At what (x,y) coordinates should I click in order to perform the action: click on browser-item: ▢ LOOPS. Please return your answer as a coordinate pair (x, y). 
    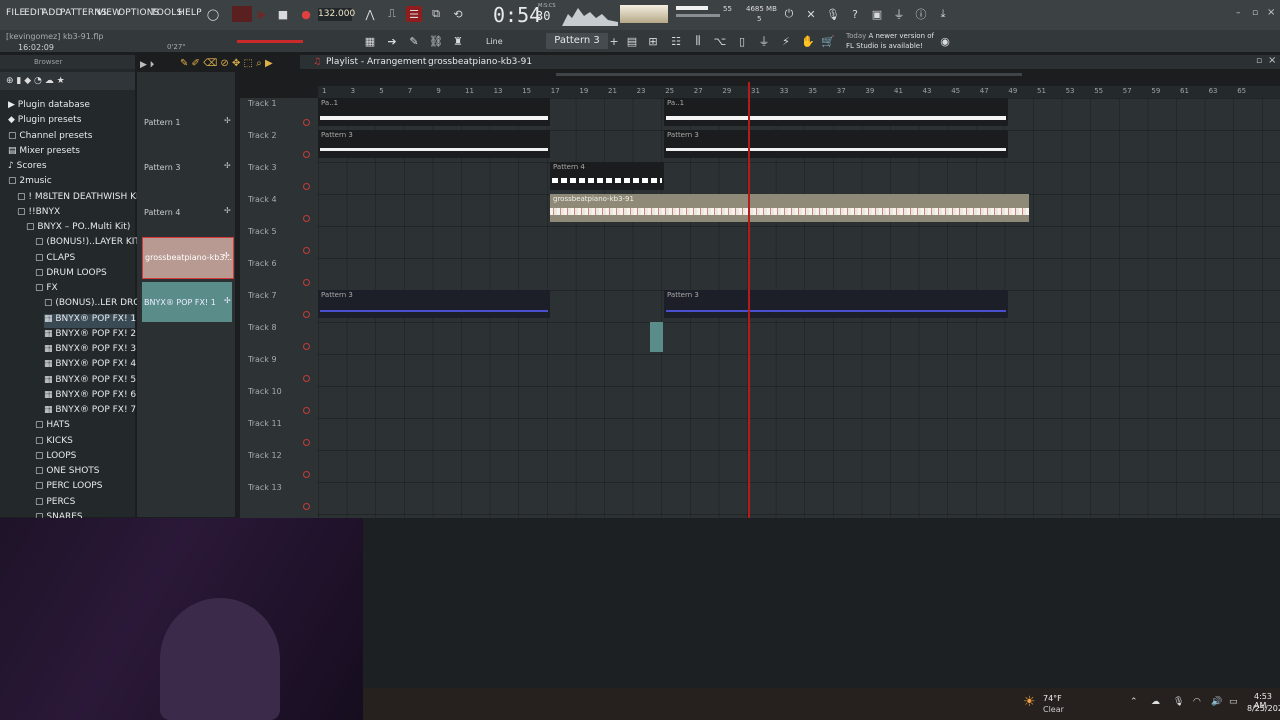
    Looking at the image, I should click on (85, 458).